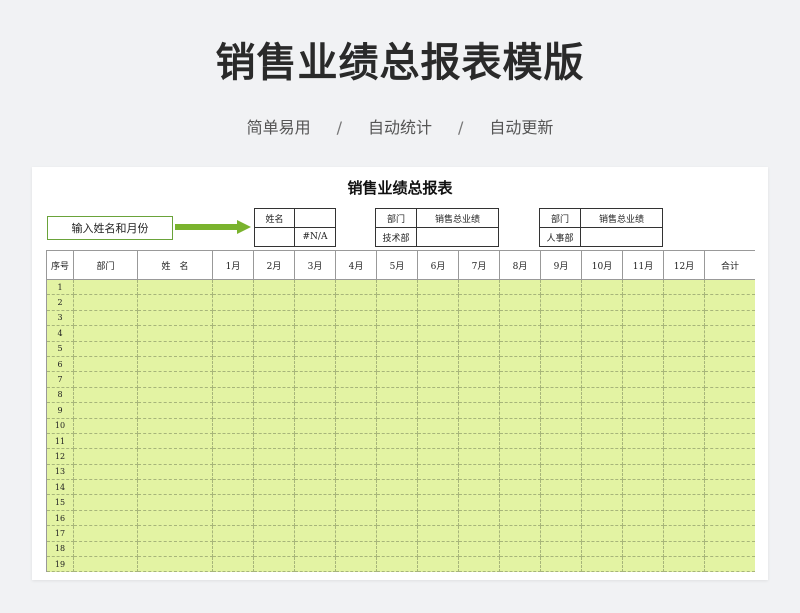 The image size is (800, 613). I want to click on column-header: 10月, so click(602, 265).